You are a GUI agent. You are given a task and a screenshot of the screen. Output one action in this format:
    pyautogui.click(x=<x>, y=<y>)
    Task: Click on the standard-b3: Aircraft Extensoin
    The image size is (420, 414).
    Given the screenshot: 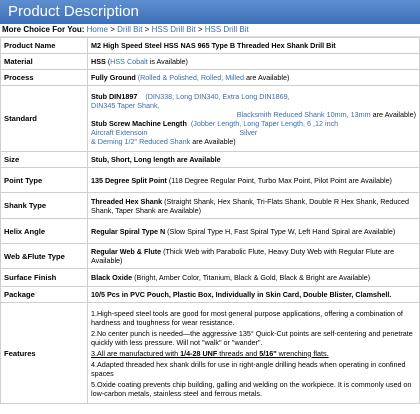 What is the action you would take?
    pyautogui.click(x=119, y=132)
    